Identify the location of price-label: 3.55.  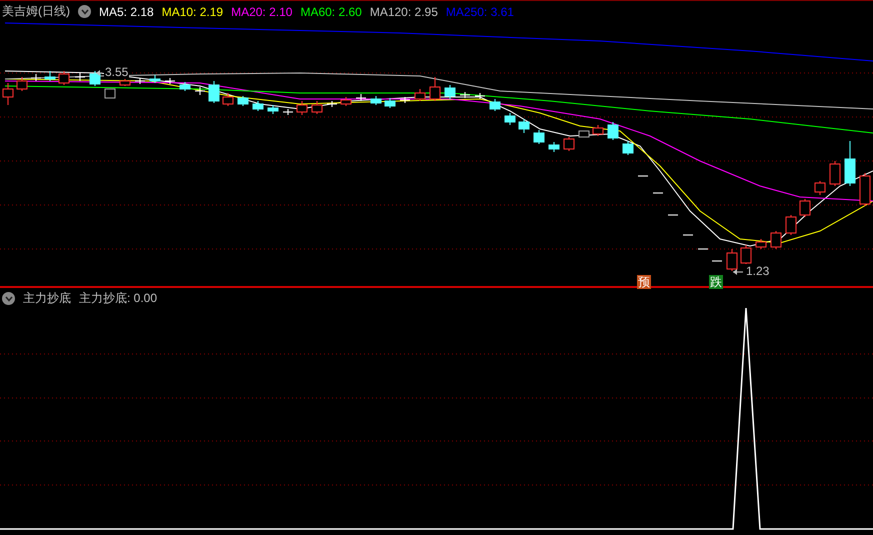
(117, 72).